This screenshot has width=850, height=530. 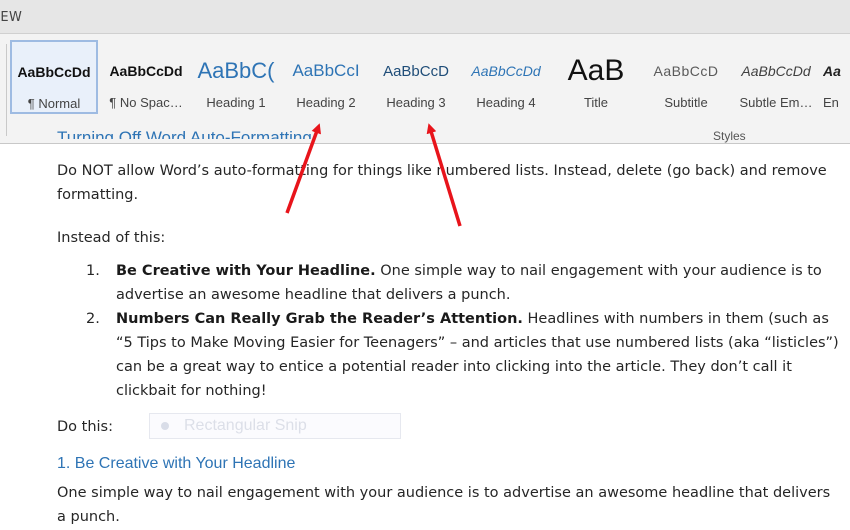 What do you see at coordinates (7, 90) in the screenshot?
I see `ribbon-divider` at bounding box center [7, 90].